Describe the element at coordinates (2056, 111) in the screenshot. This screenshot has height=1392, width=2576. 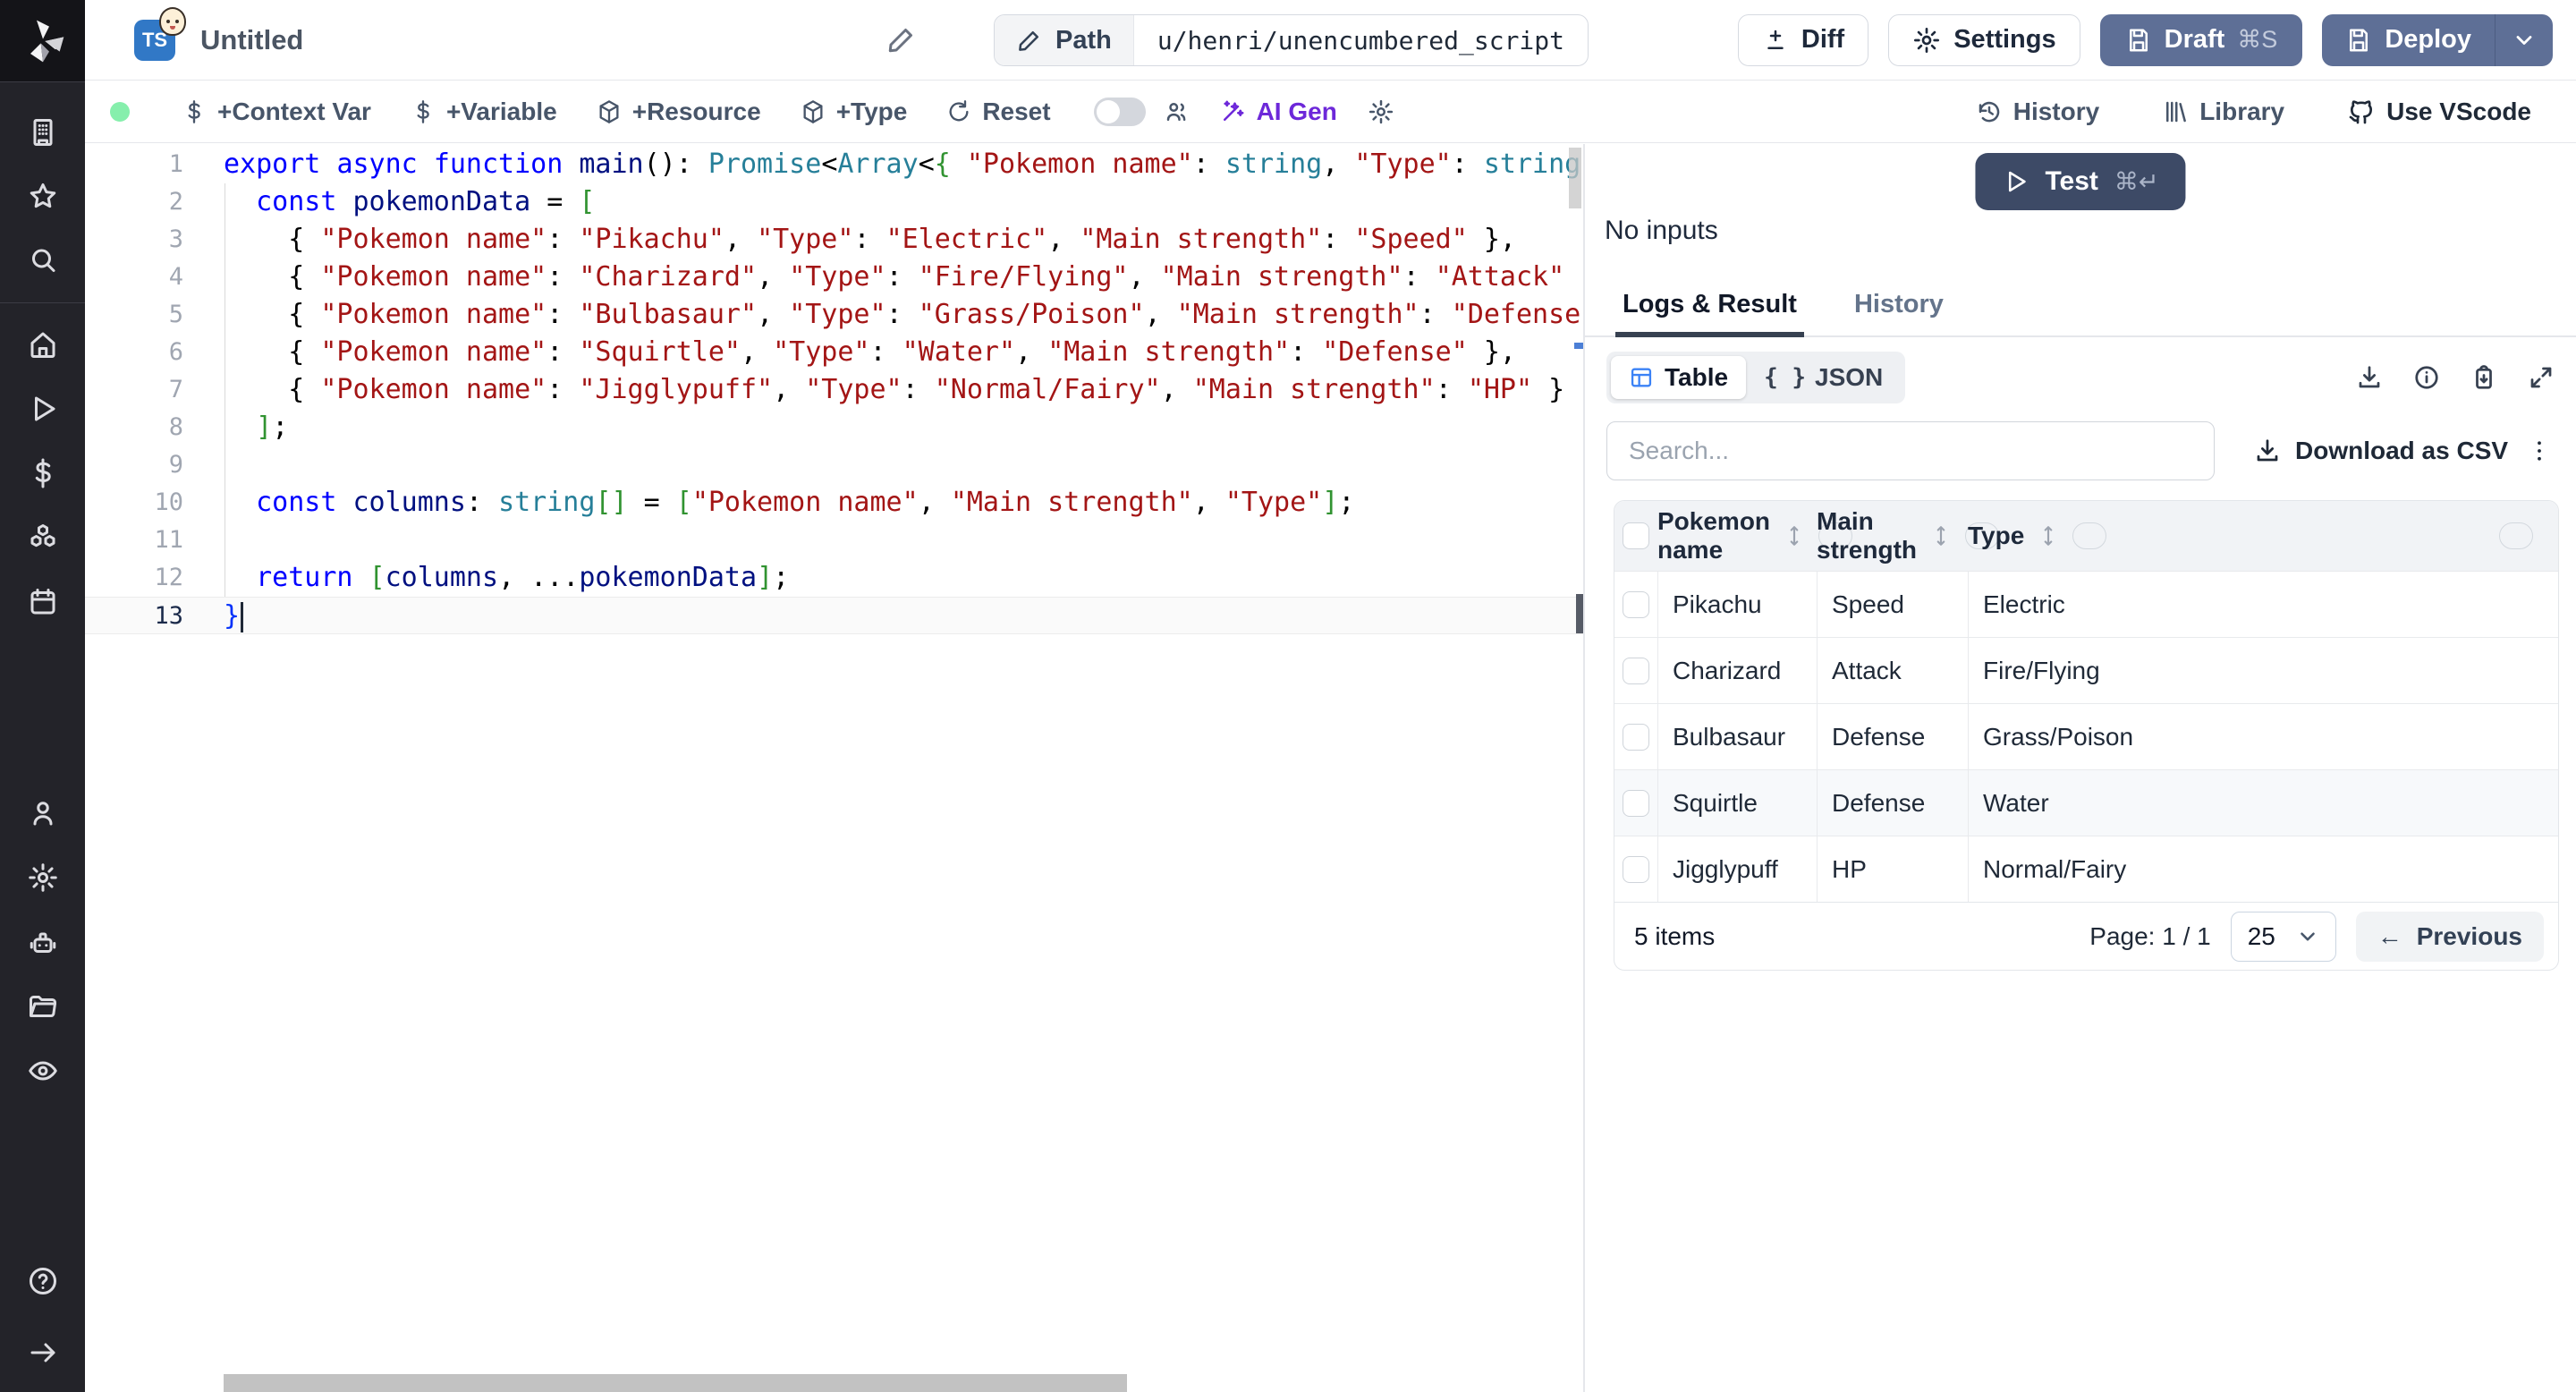
I see `history-label: History` at that location.